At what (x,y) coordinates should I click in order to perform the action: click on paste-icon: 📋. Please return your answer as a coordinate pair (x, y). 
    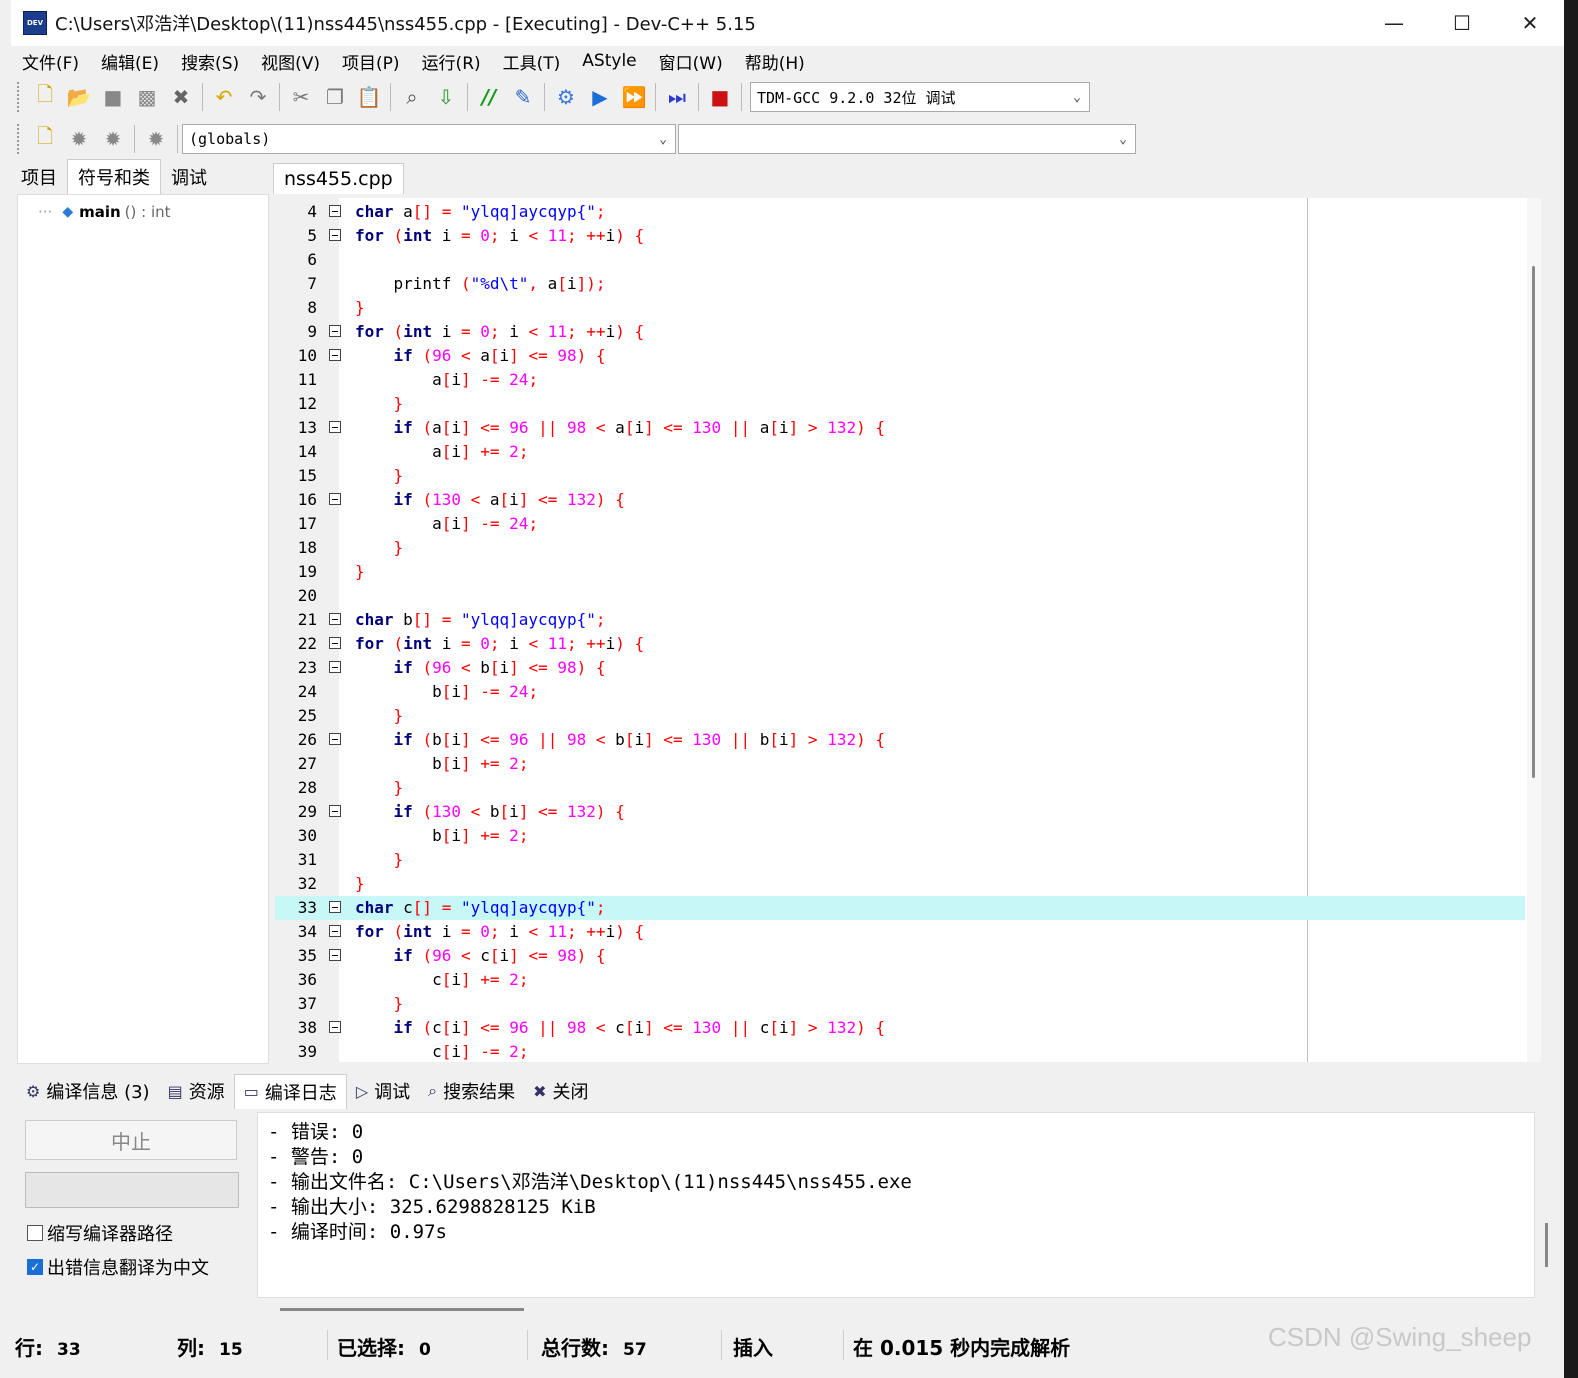
    Looking at the image, I should click on (369, 97).